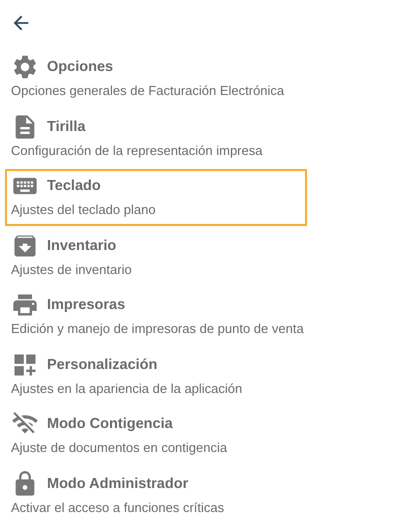 The height and width of the screenshot is (521, 420). I want to click on settings-item: Tirilla Configuración de la representación impresa, so click(156, 138).